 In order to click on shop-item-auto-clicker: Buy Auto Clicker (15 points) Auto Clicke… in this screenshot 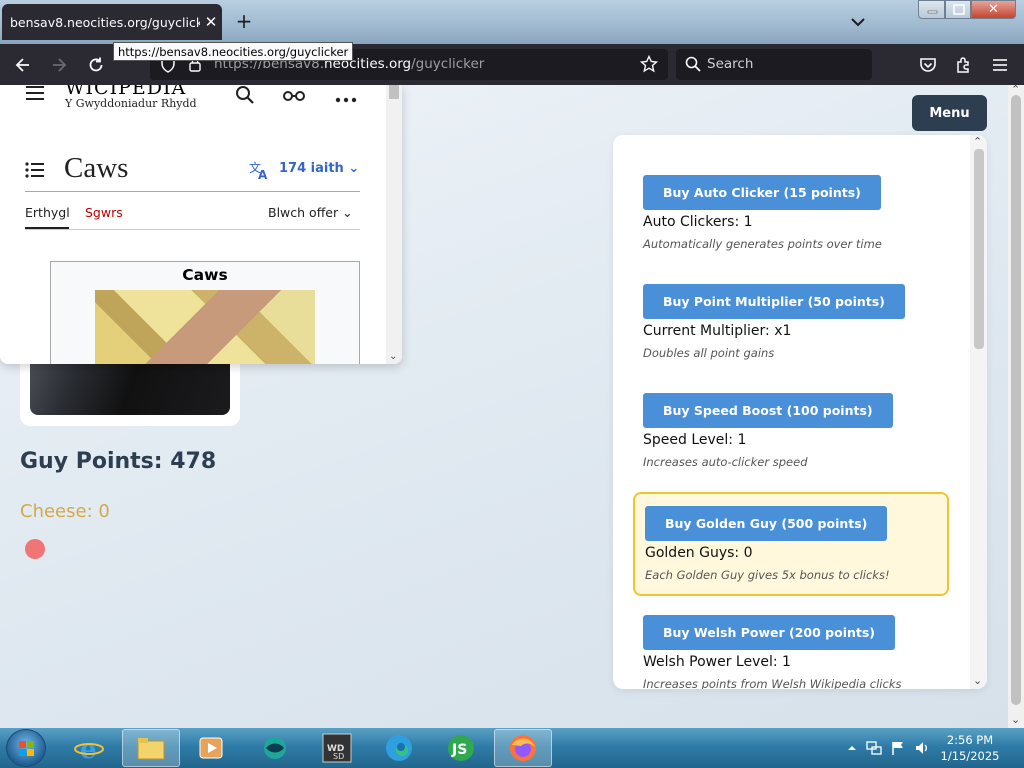, I will do `click(791, 213)`.